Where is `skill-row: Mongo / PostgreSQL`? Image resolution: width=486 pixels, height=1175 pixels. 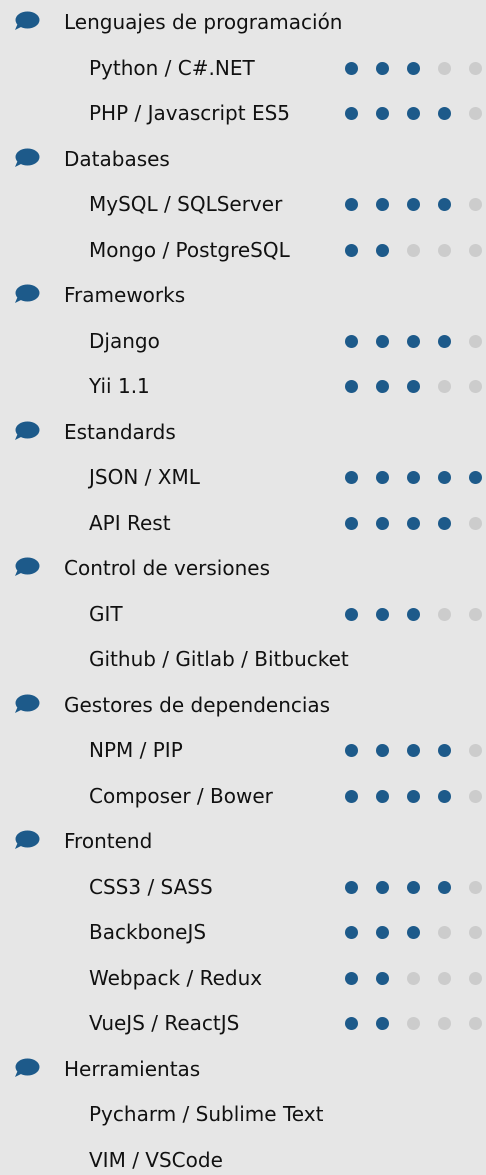 skill-row: Mongo / PostgreSQL is located at coordinates (243, 250).